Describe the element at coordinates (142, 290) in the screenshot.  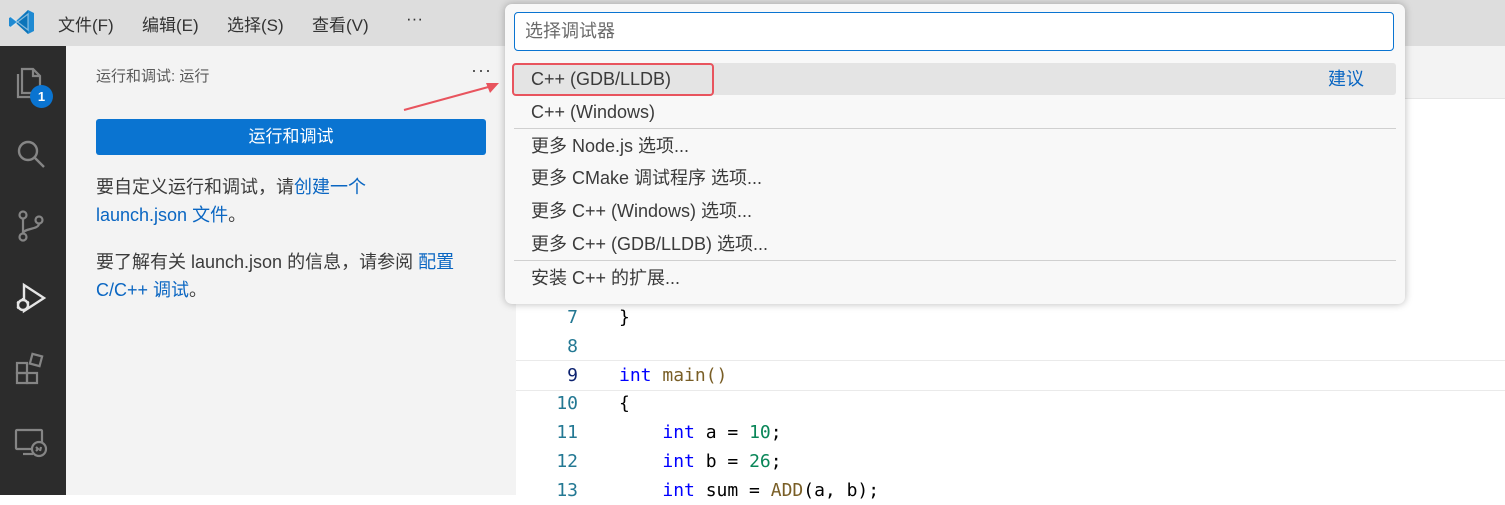
I see `cpp-debug-link: C/C++ 调试` at that location.